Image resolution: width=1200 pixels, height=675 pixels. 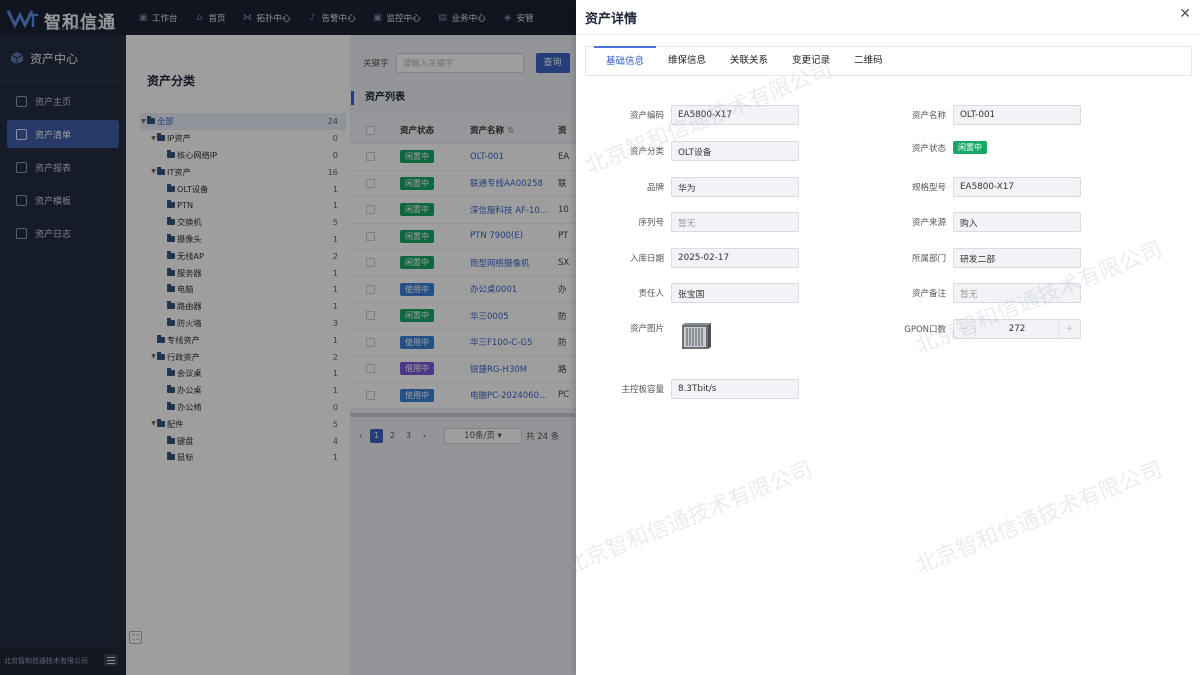 I want to click on detail-tabs: 基础信息 维保信息 关联关系 变更记录 二维码, so click(x=888, y=61).